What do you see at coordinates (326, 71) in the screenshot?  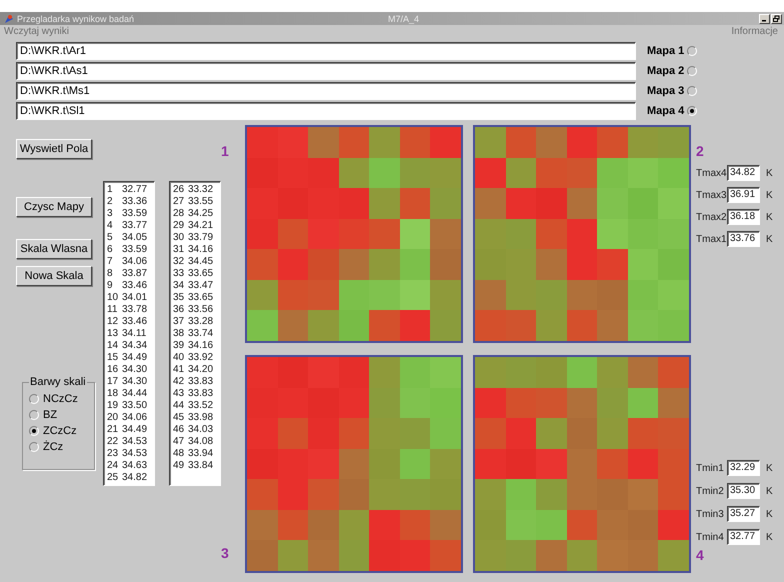 I see `file-path-field: D:\WKR.t\As1` at bounding box center [326, 71].